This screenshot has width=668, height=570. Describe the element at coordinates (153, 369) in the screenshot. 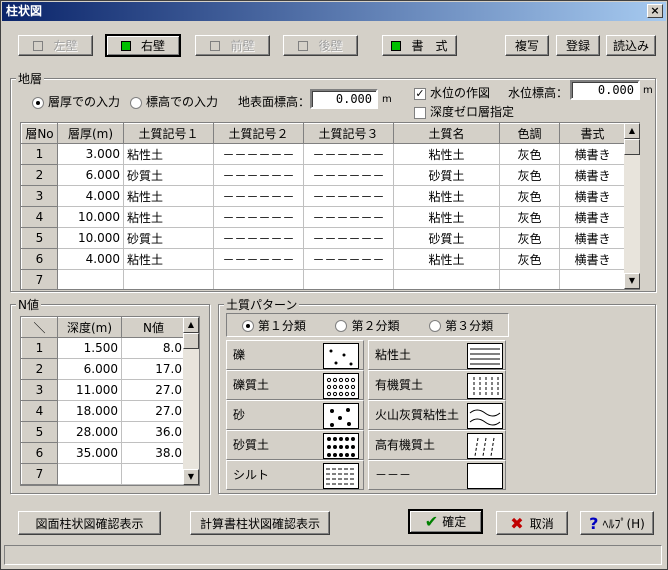

I see `table-cell: 17.0` at that location.